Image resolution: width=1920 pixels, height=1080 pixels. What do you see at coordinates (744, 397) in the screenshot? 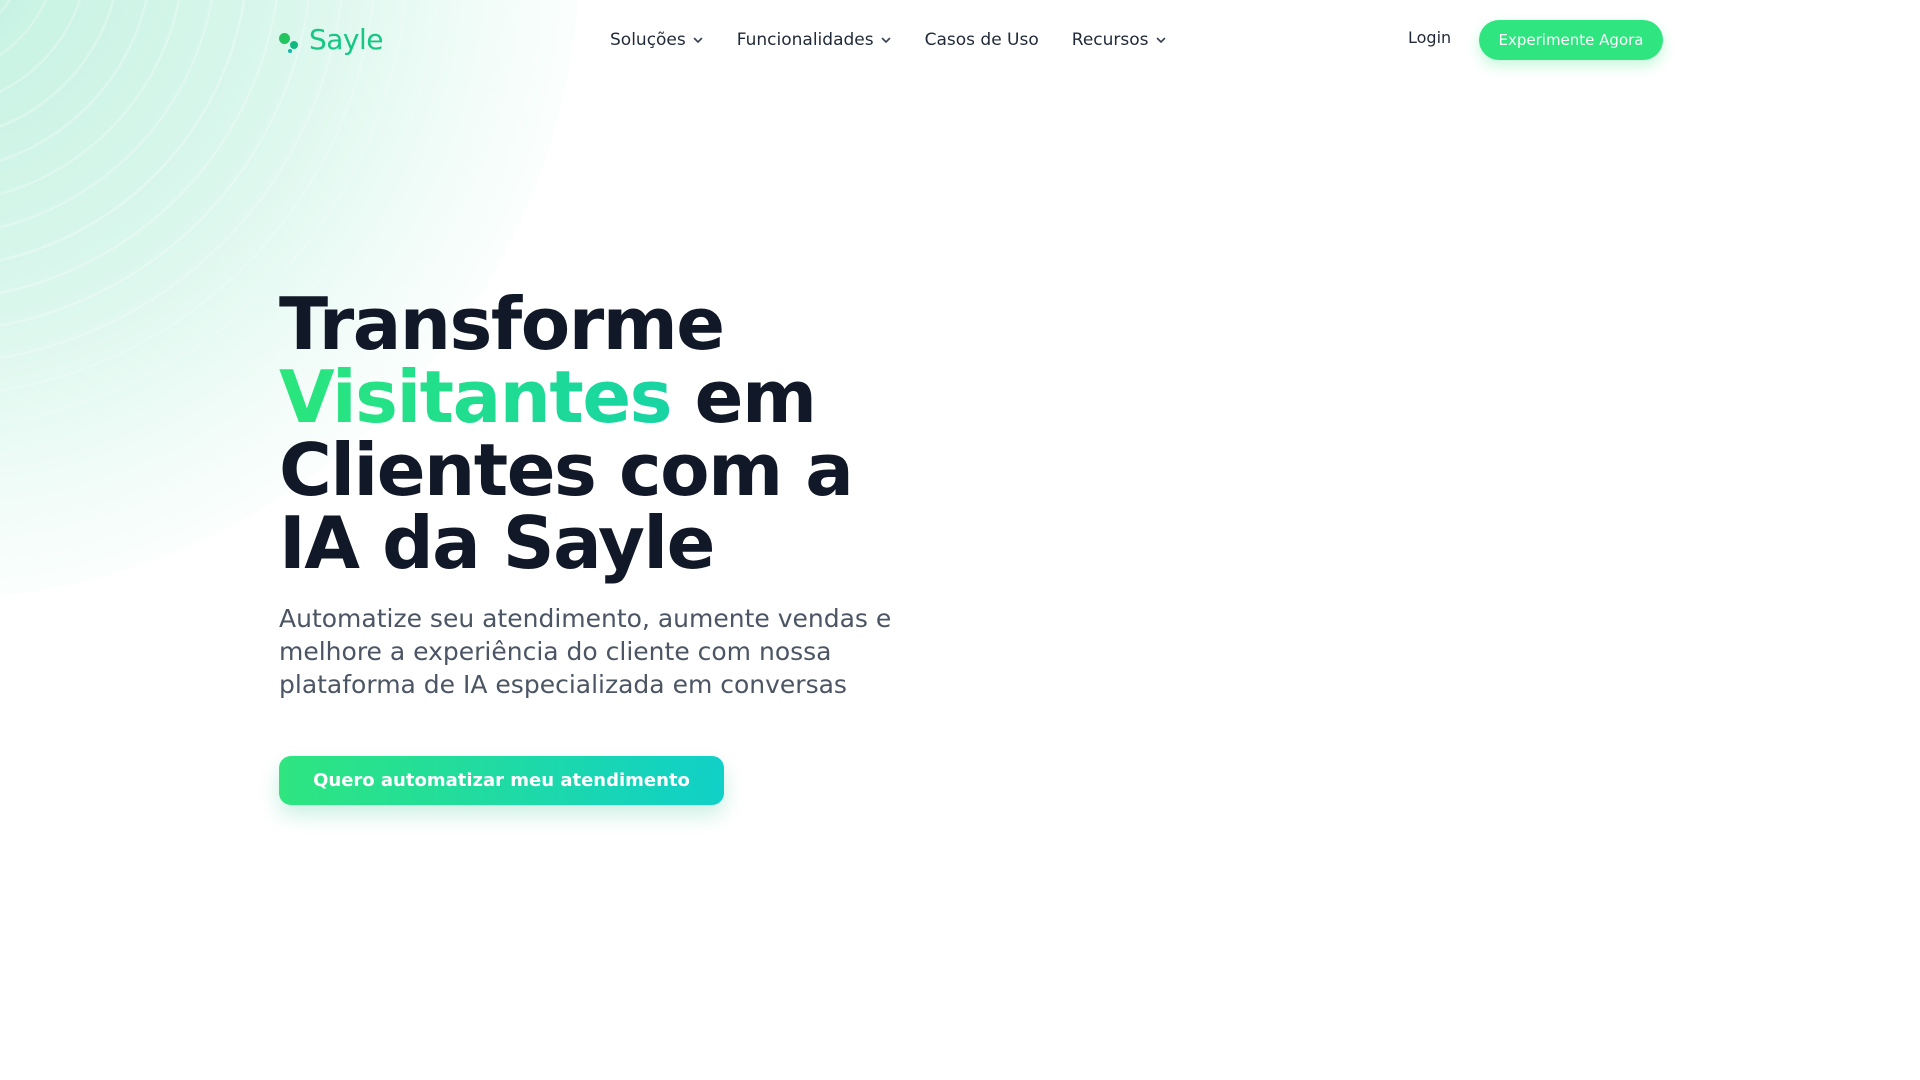
I see `hero-title-after-highlight: em` at bounding box center [744, 397].